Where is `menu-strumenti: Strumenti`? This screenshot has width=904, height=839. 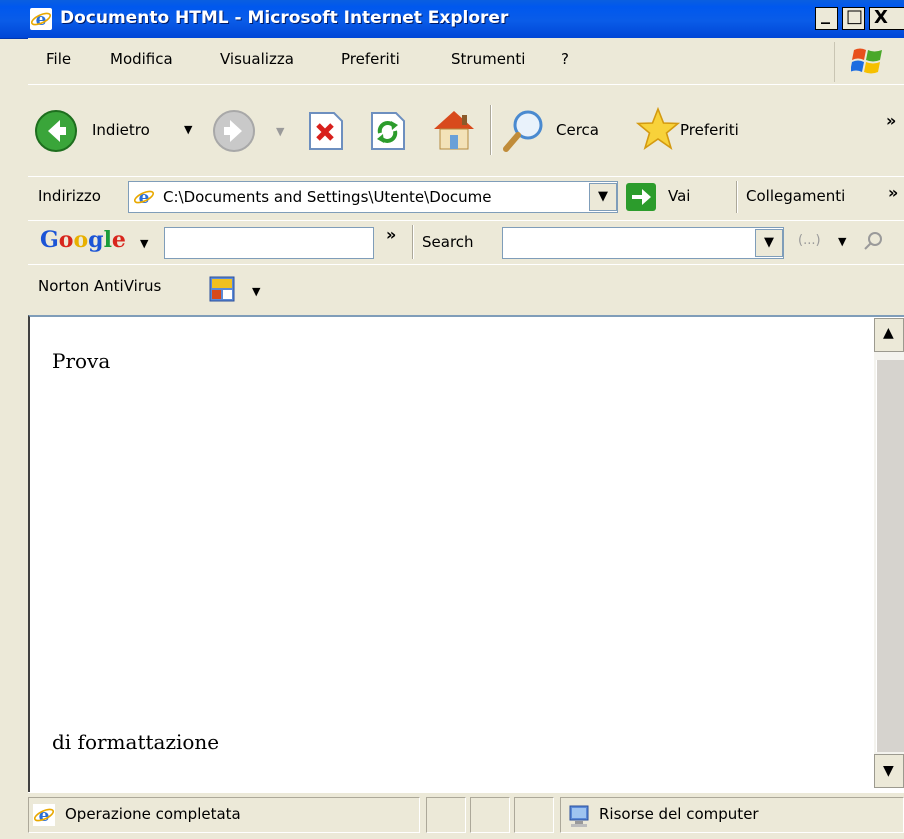
menu-strumenti: Strumenti is located at coordinates (488, 59).